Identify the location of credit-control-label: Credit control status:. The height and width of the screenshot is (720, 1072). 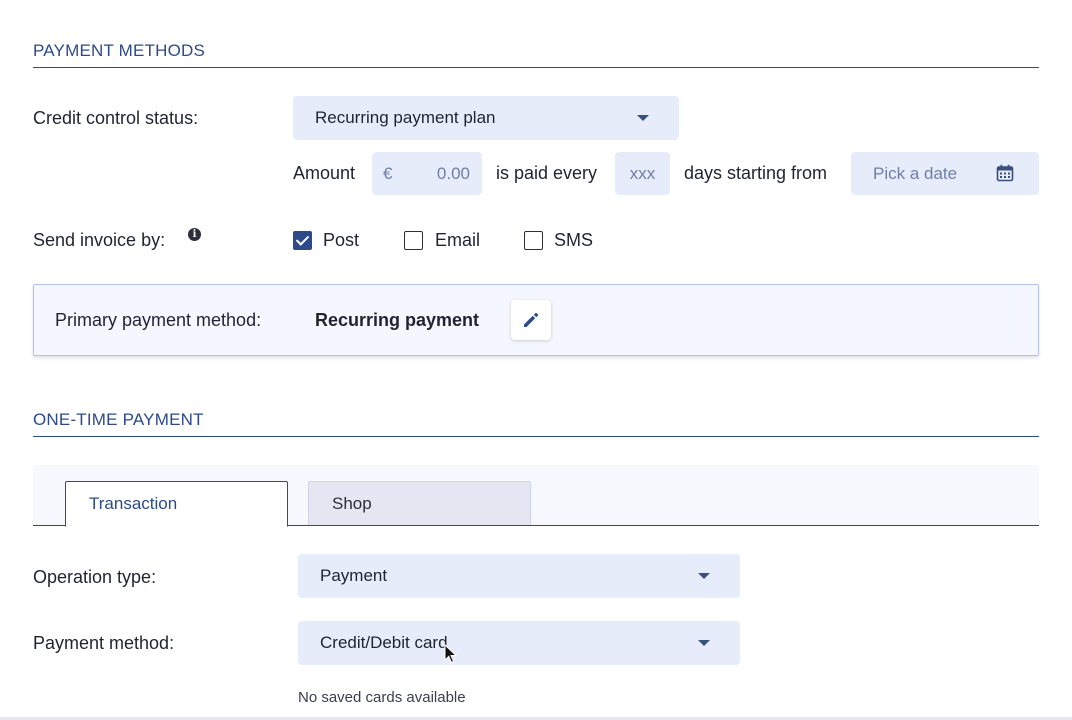
(116, 118).